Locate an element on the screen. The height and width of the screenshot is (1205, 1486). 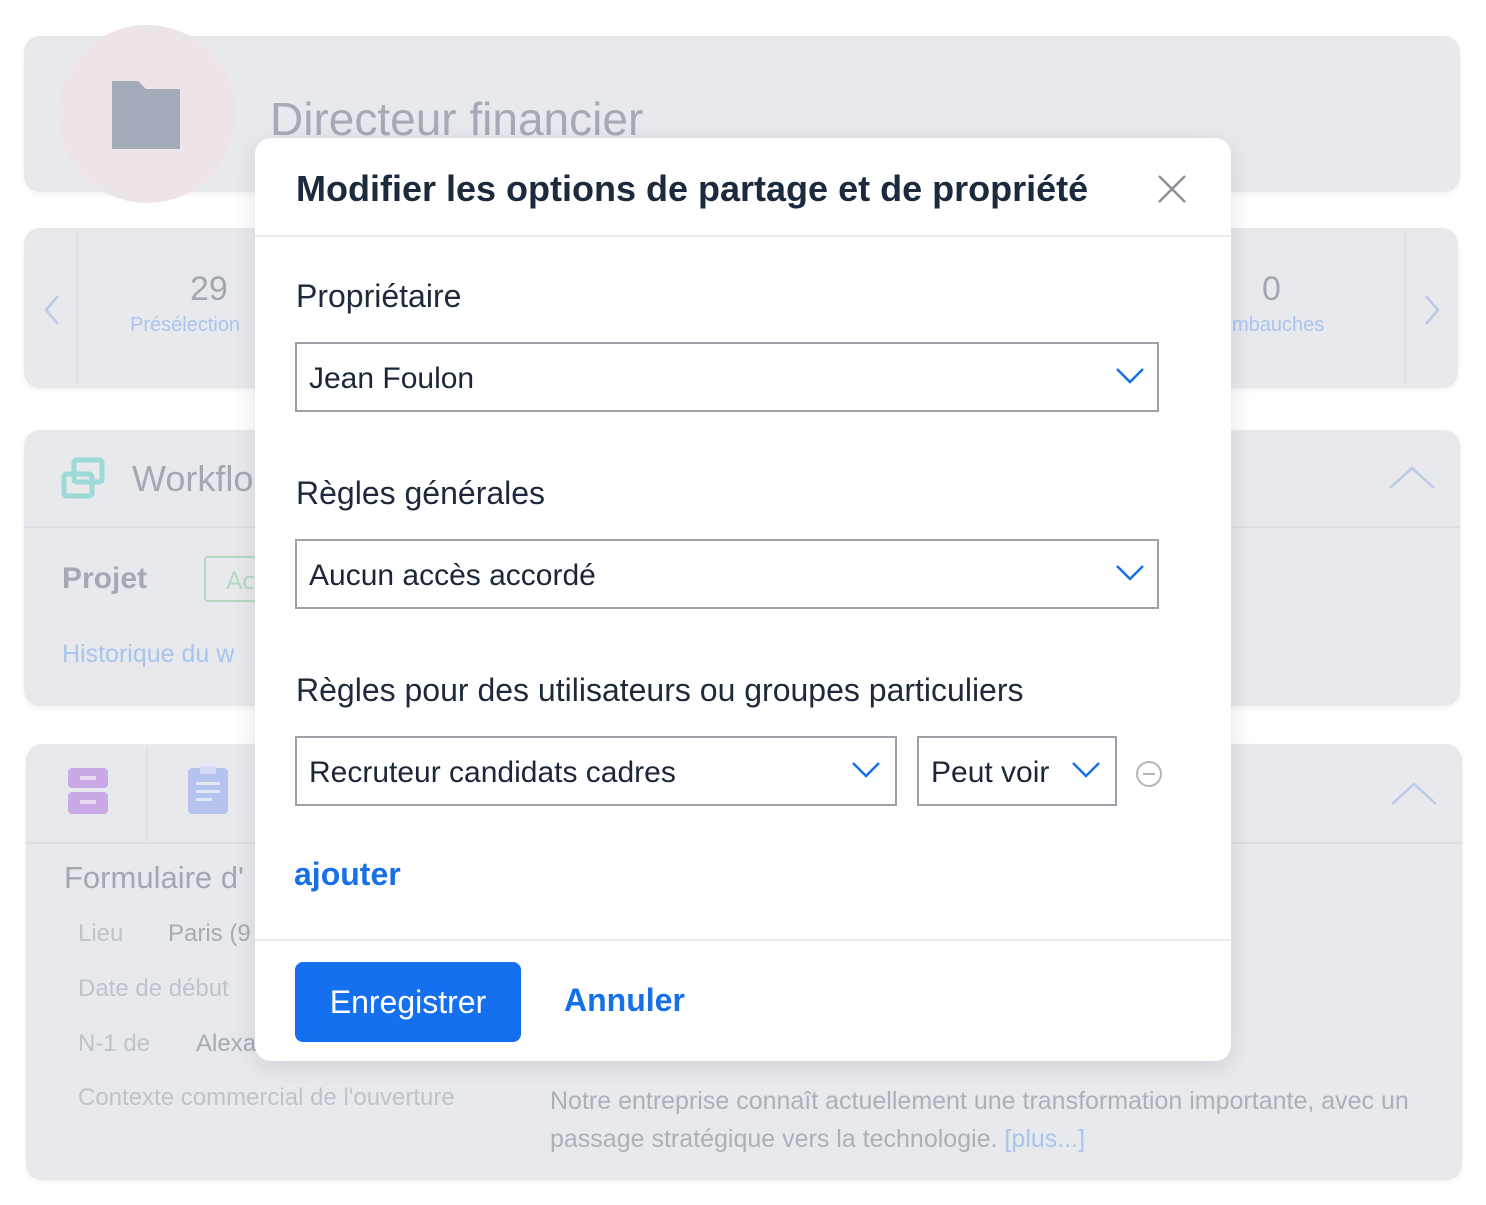
rule-permission-select: Peut voir is located at coordinates (1017, 771).